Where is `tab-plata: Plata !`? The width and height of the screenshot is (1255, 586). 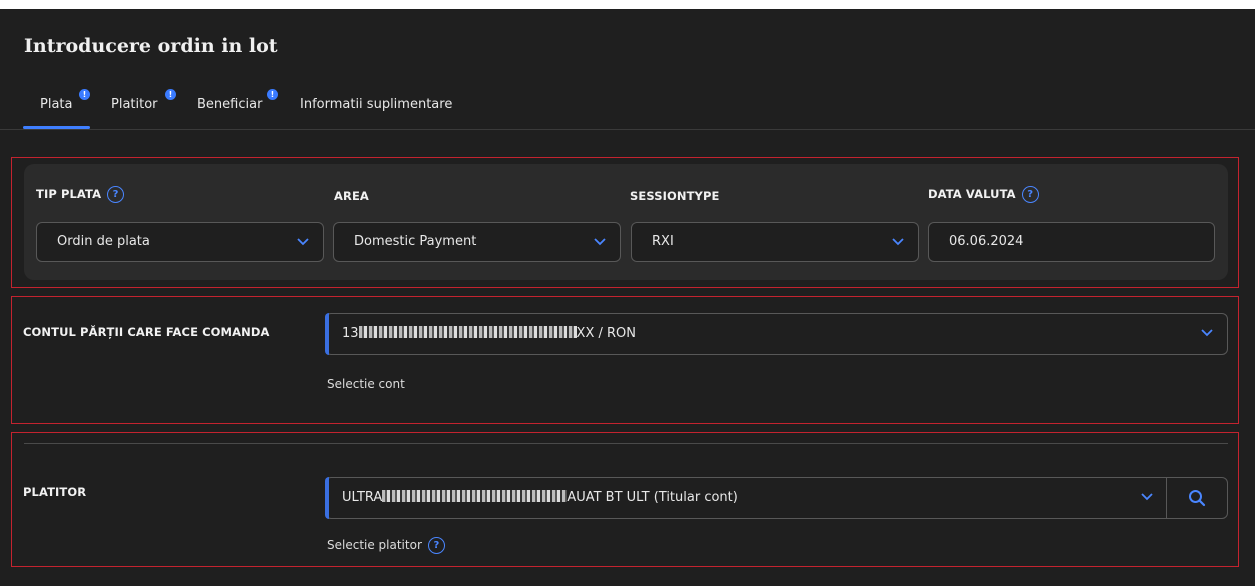 tab-plata: Plata ! is located at coordinates (65, 100).